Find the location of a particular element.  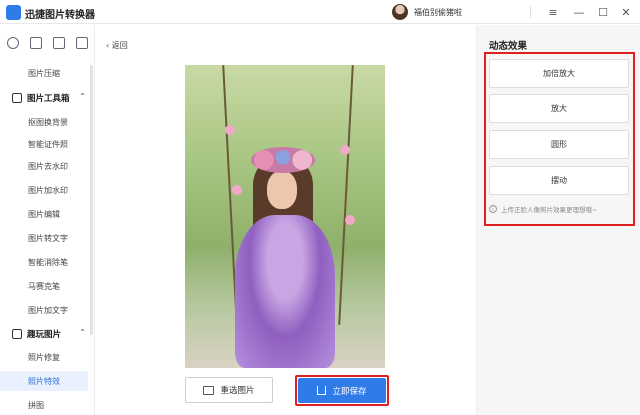

back-label: 返回 is located at coordinates (119, 45).